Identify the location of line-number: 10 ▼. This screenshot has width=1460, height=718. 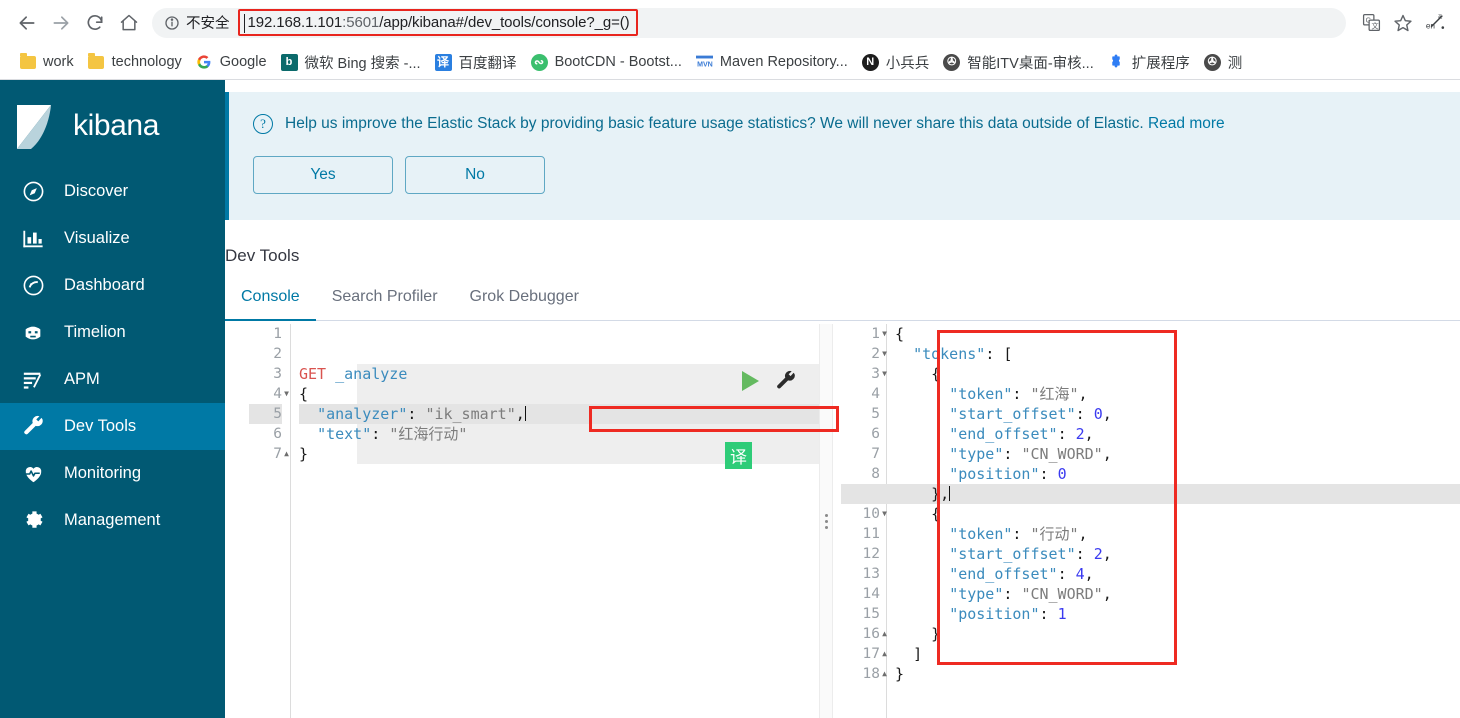
(874, 514).